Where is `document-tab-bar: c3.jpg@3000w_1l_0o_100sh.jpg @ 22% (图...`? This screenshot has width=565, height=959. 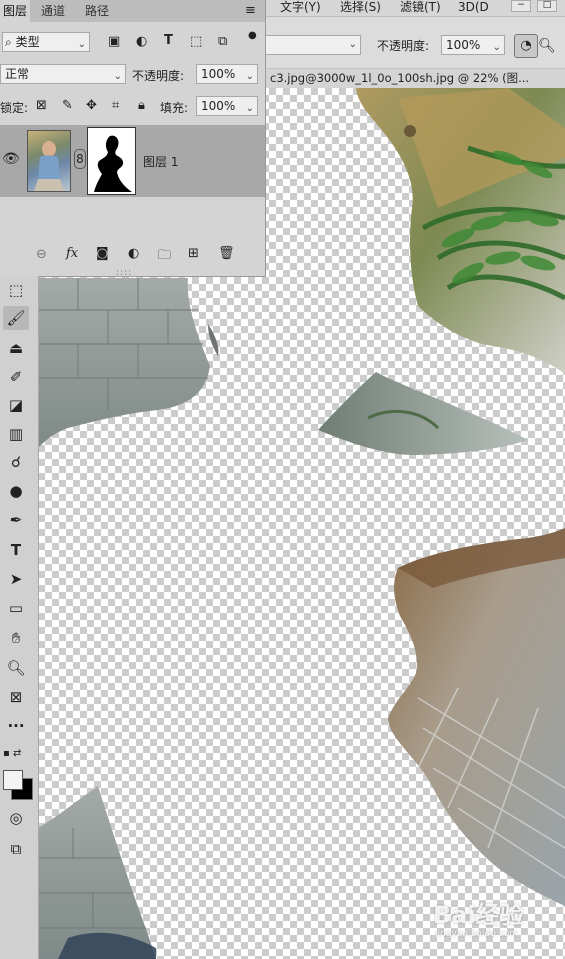 document-tab-bar: c3.jpg@3000w_1l_0o_100sh.jpg @ 22% (图... is located at coordinates (415, 78).